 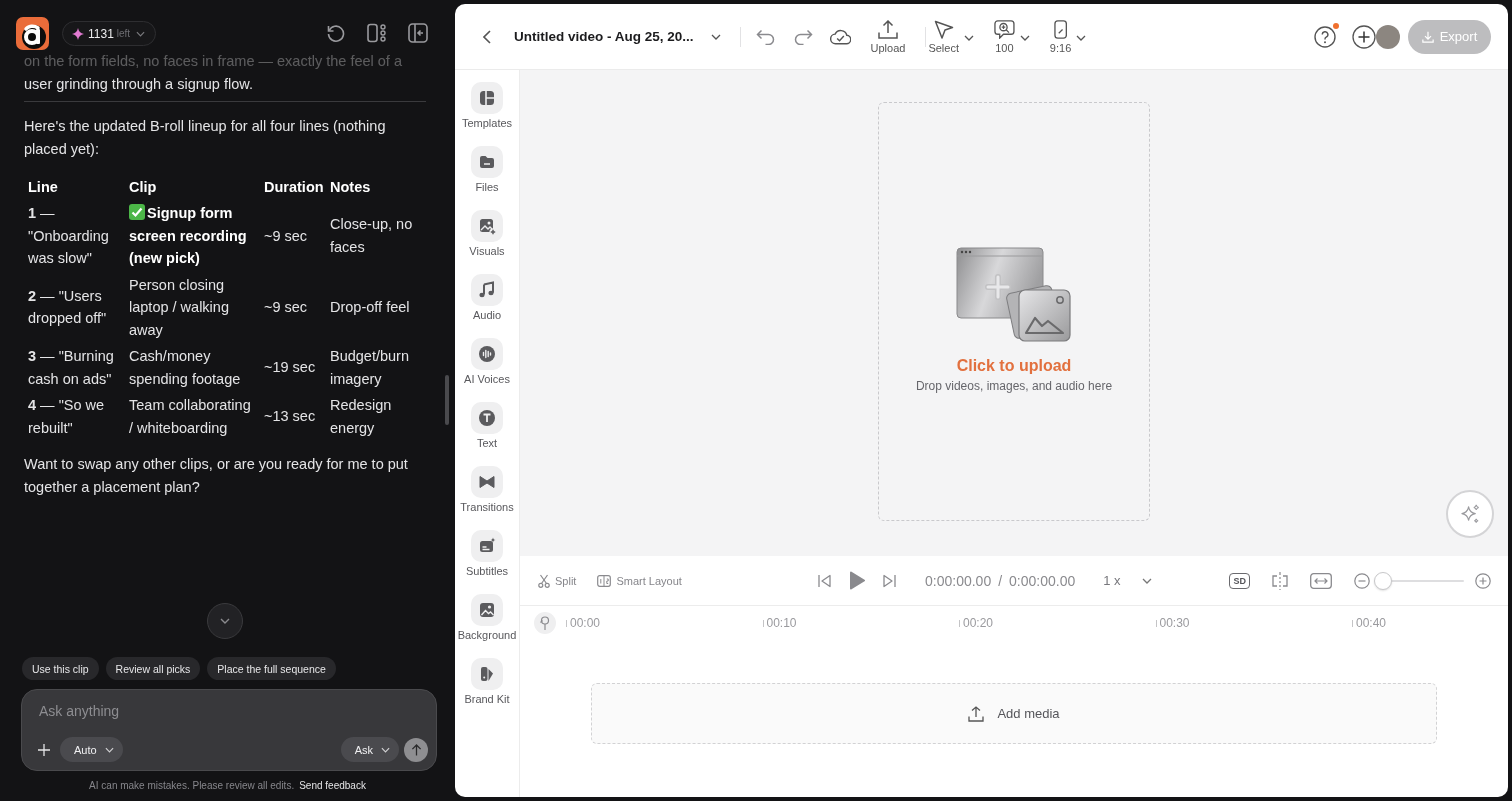 I want to click on table-cell: Team collaborating / whiteboarding, so click(x=190, y=416).